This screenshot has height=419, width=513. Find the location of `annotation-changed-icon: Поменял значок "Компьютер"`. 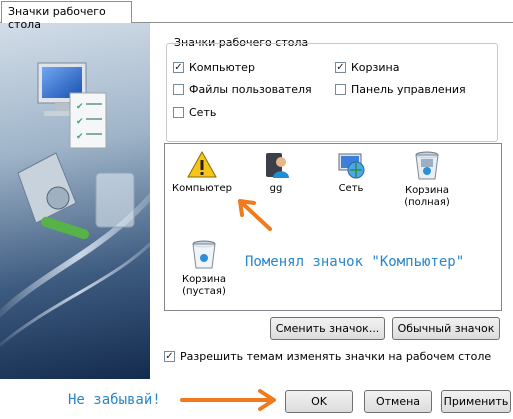

annotation-changed-icon: Поменял значок "Компьютер" is located at coordinates (355, 262).